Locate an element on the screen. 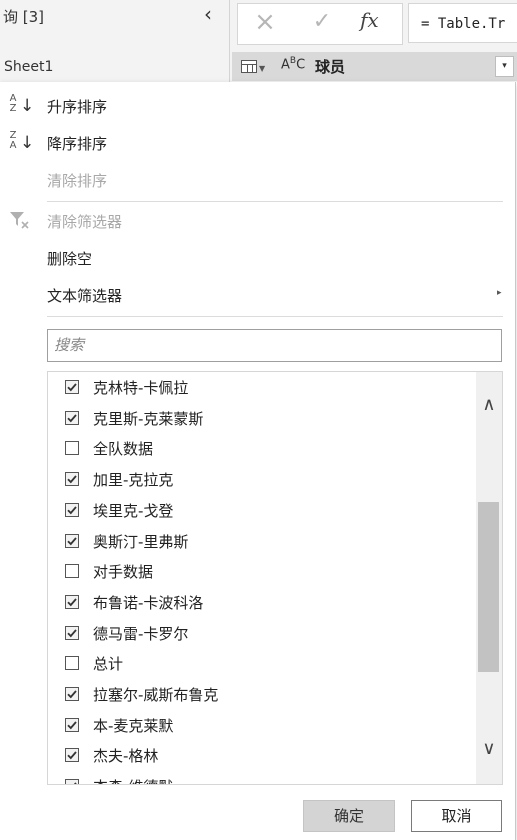 The width and height of the screenshot is (517, 840). filter-list-item: 本-麦克莱默 is located at coordinates (258, 726).